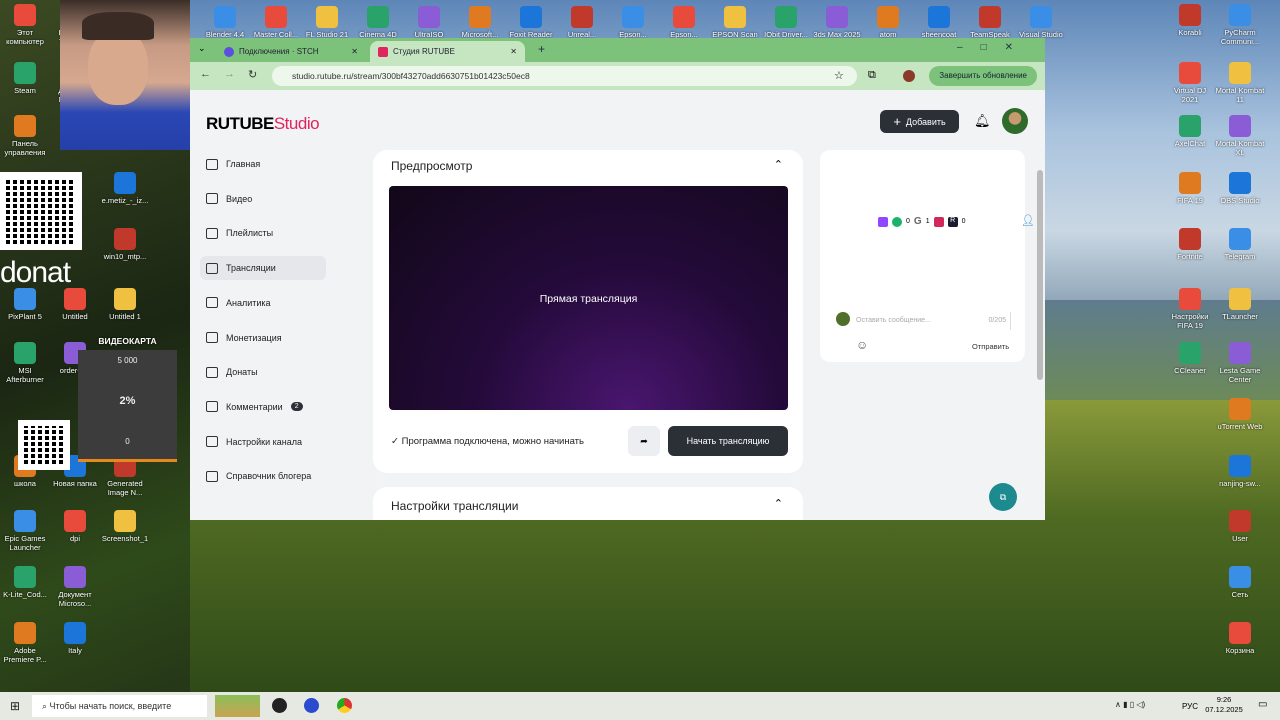 This screenshot has height=720, width=1280. I want to click on desktop-icon: User, so click(1240, 526).